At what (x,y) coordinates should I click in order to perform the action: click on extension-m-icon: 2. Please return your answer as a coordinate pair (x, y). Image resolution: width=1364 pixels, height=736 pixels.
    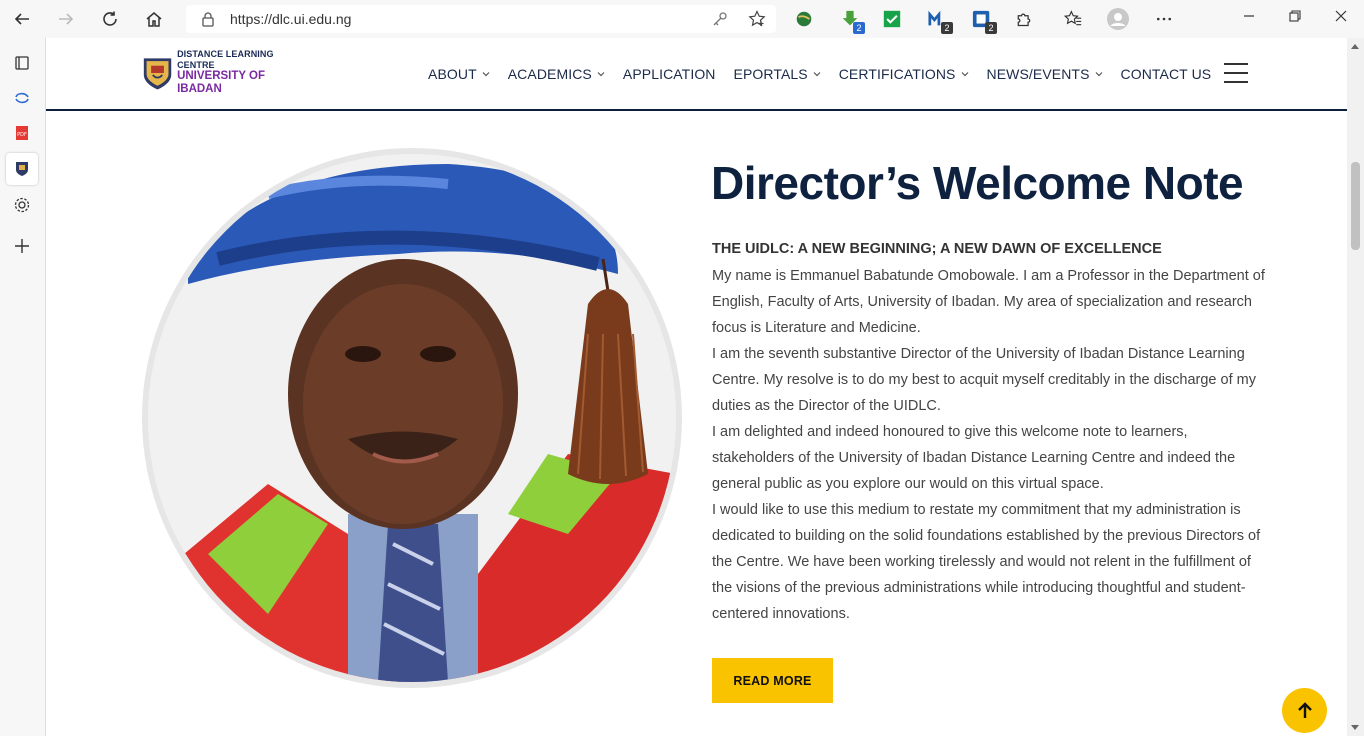
    Looking at the image, I should click on (940, 21).